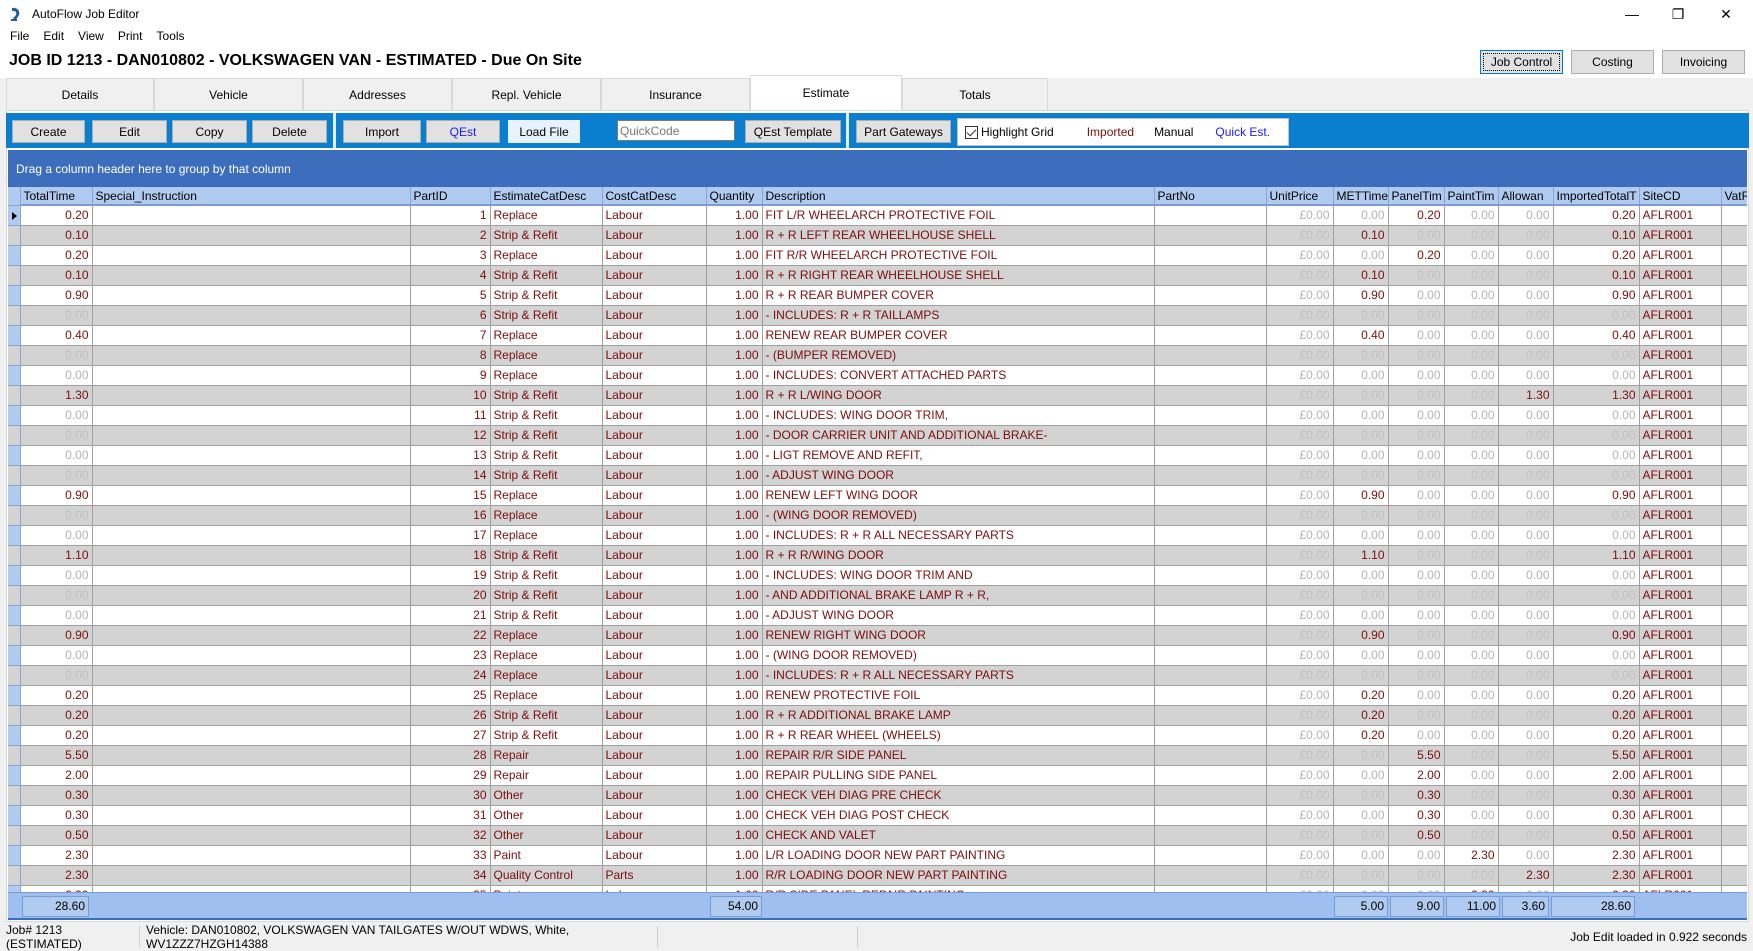  Describe the element at coordinates (1632, 14) in the screenshot. I see `minimize-button: —` at that location.